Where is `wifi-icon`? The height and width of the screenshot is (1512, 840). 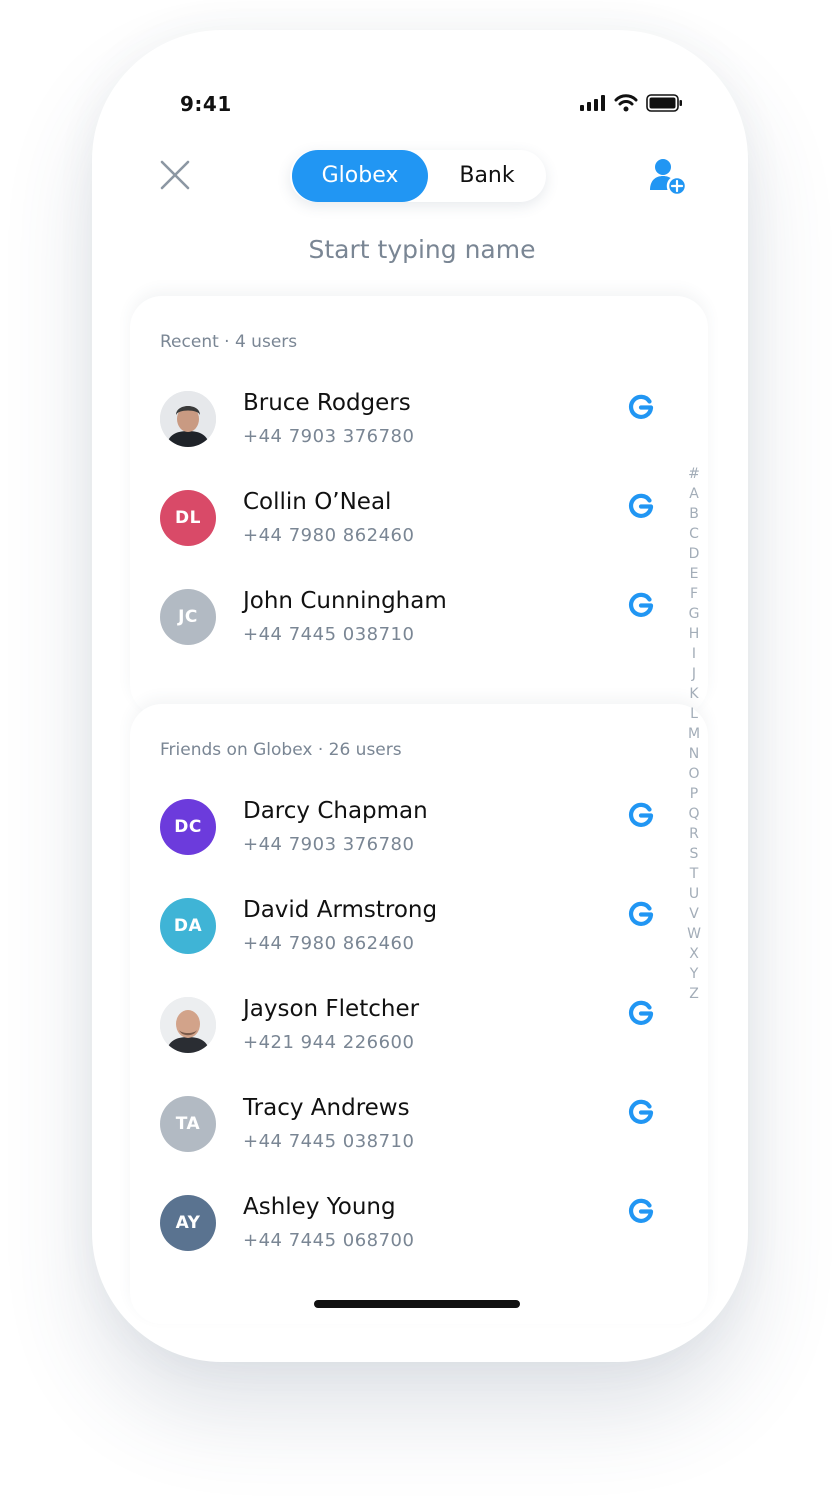 wifi-icon is located at coordinates (626, 103).